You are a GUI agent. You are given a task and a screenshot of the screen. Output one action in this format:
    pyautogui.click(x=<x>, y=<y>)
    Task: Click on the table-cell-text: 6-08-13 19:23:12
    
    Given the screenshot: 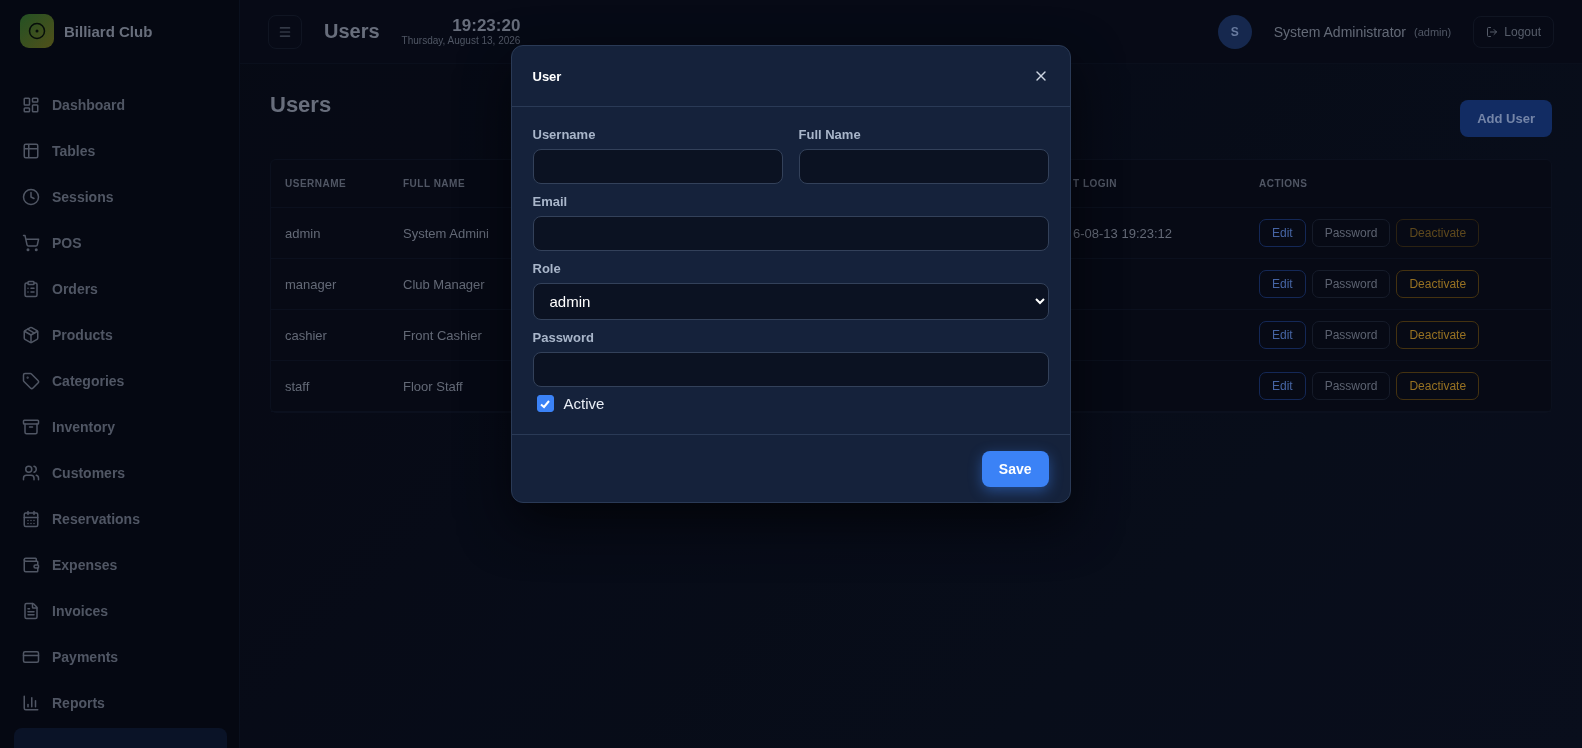 What is the action you would take?
    pyautogui.click(x=1123, y=233)
    